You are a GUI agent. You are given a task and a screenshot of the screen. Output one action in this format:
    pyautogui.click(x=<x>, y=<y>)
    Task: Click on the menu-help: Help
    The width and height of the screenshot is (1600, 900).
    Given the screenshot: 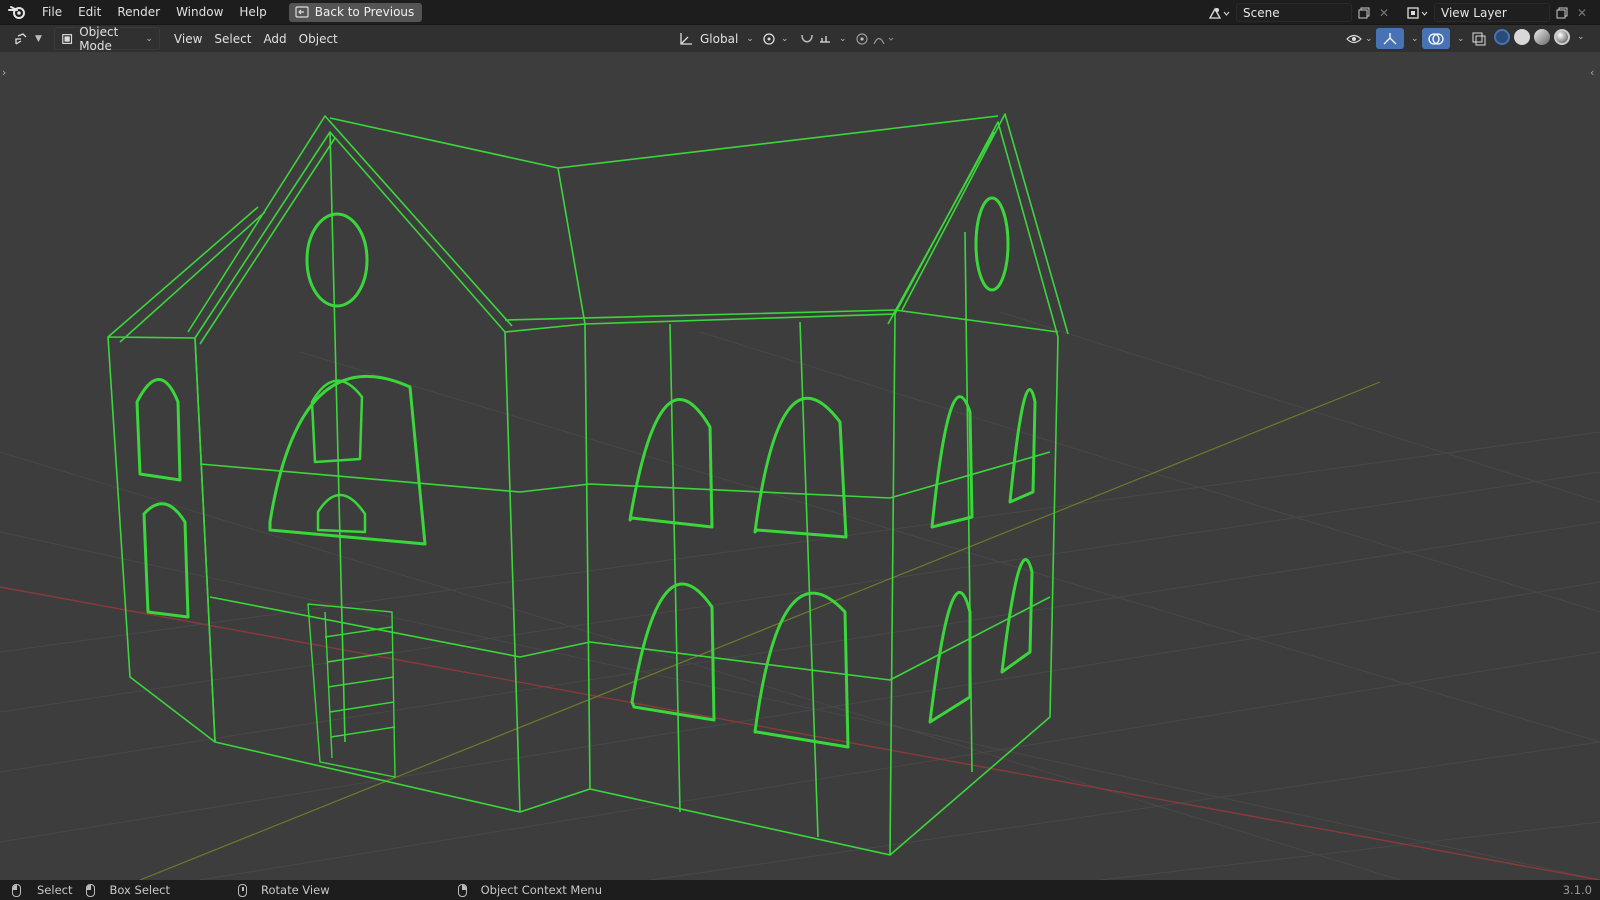 What is the action you would take?
    pyautogui.click(x=252, y=12)
    